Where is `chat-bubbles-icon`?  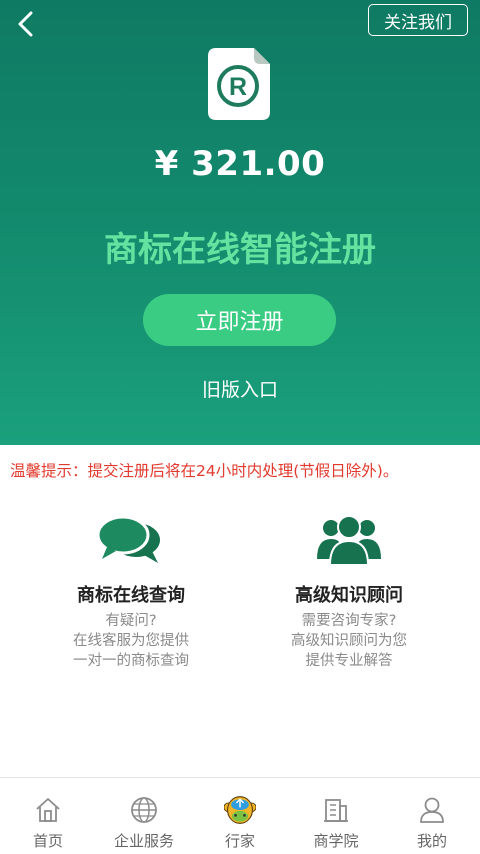
chat-bubbles-icon is located at coordinates (129, 539).